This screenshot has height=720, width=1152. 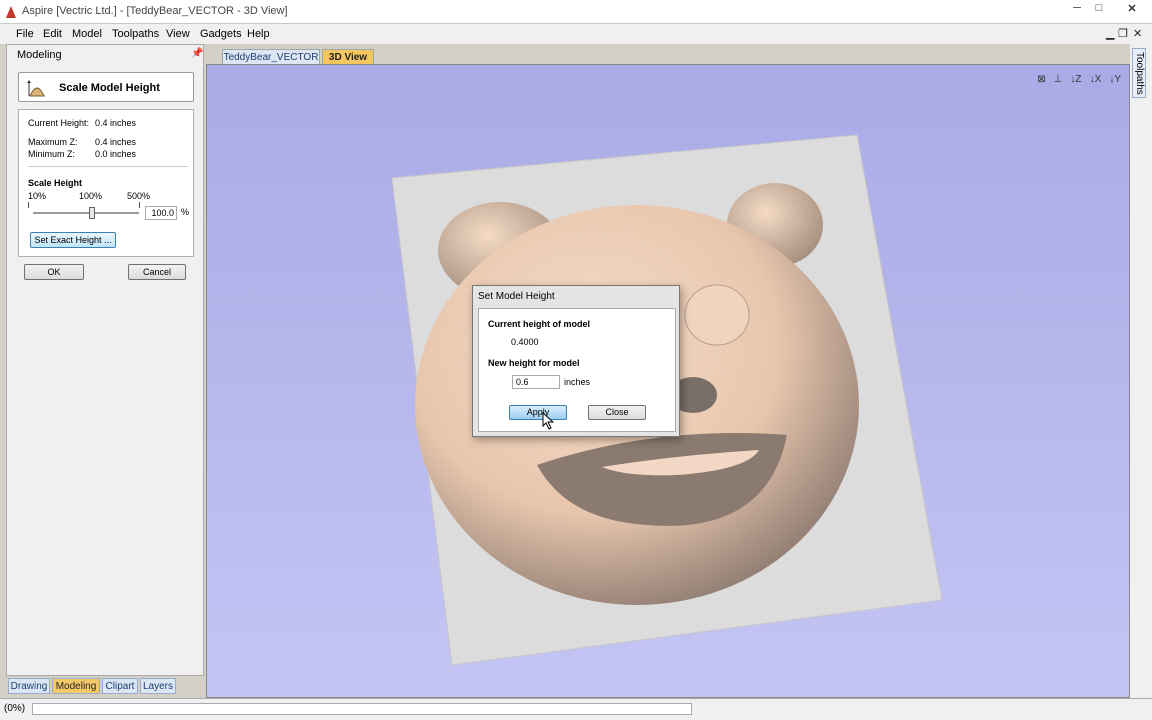 What do you see at coordinates (116, 142) in the screenshot?
I see `max-z-value: 0.4 inches` at bounding box center [116, 142].